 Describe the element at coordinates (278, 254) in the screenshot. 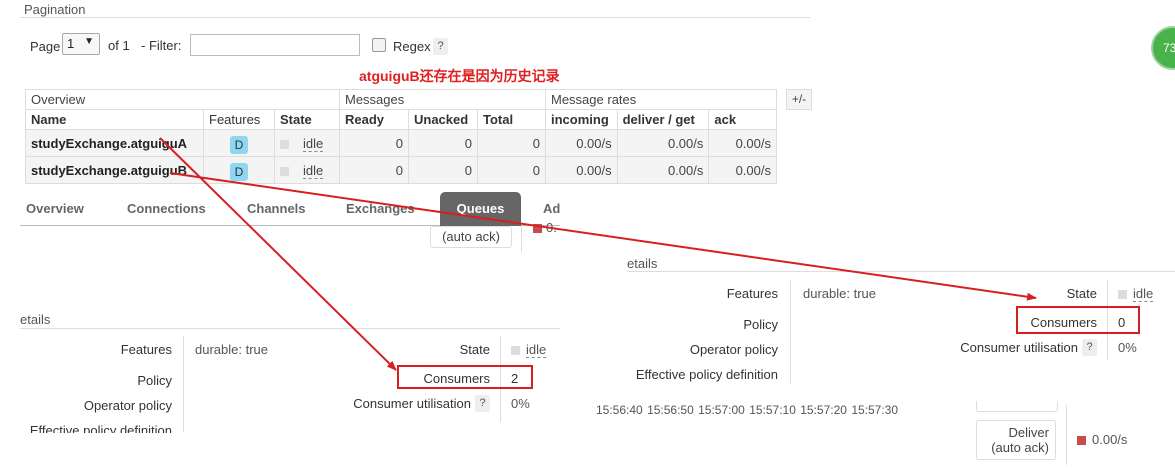

I see `arrow-line` at that location.